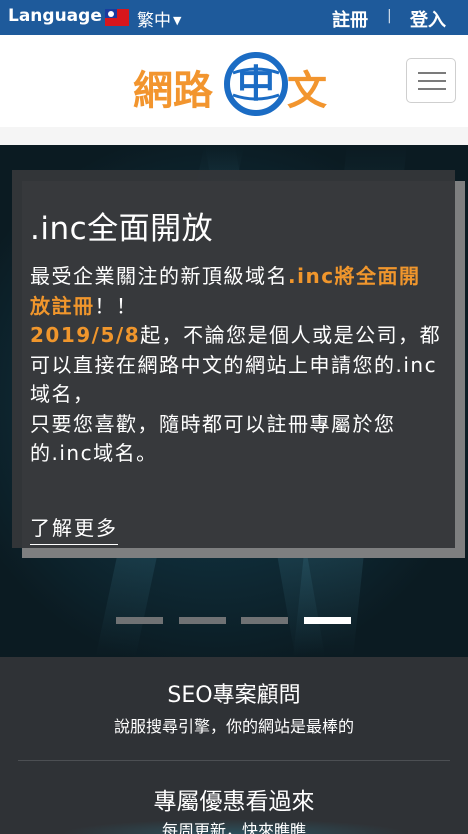  Describe the element at coordinates (85, 335) in the screenshot. I see `promo-date: 2019/5/8` at that location.